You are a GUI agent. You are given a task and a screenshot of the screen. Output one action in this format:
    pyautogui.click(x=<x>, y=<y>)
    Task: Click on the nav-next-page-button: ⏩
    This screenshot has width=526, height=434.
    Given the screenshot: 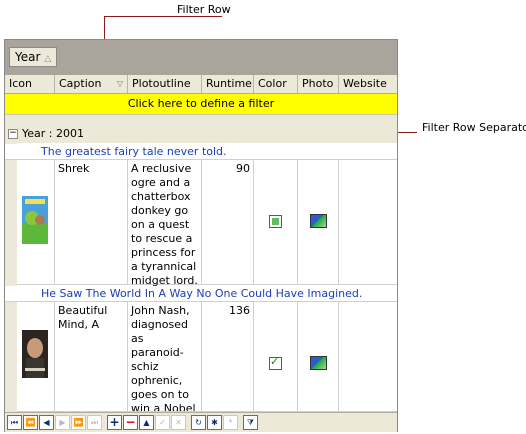 What is the action you would take?
    pyautogui.click(x=78, y=422)
    